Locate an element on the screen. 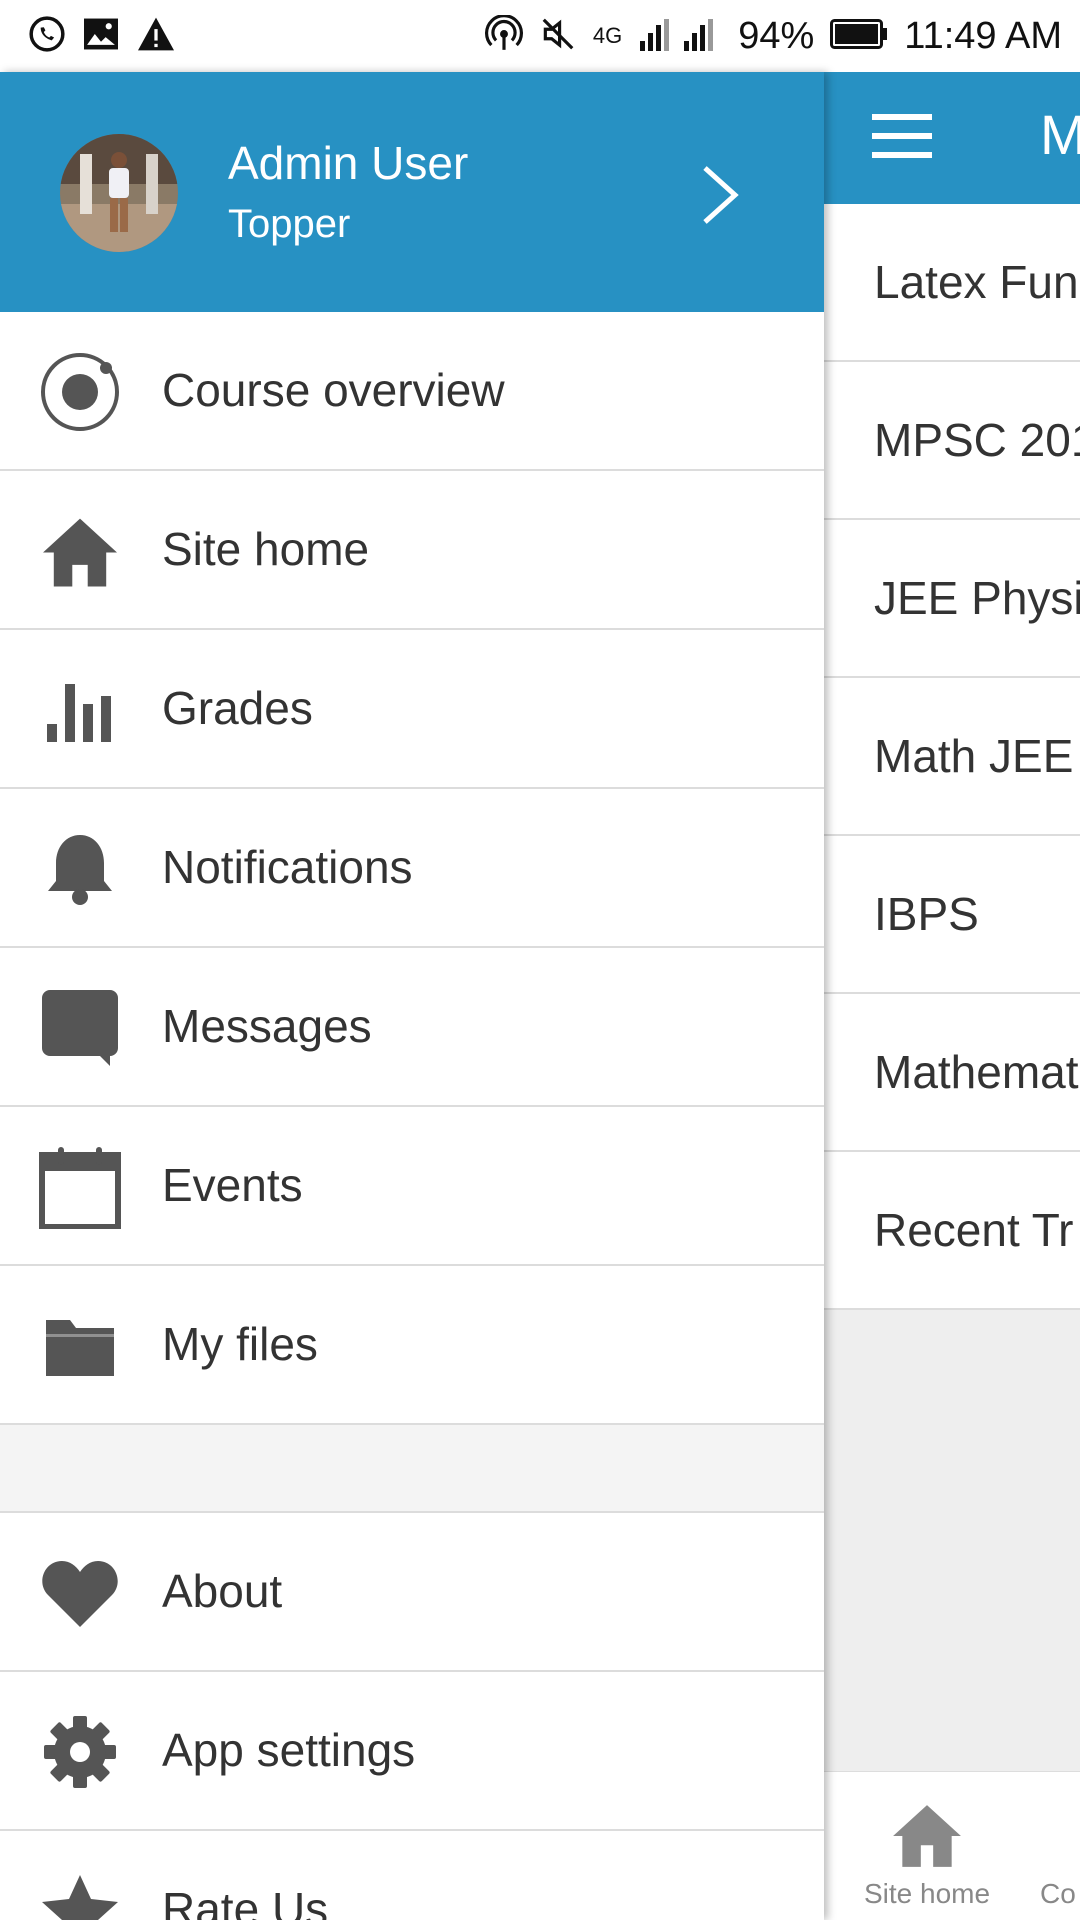  menu-label: Course overview is located at coordinates (333, 390).